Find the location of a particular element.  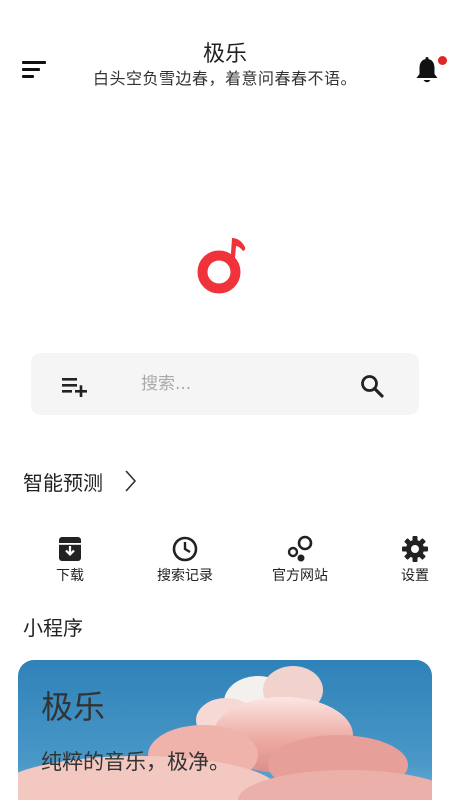

official-website-button: 官方网站 is located at coordinates (300, 560).